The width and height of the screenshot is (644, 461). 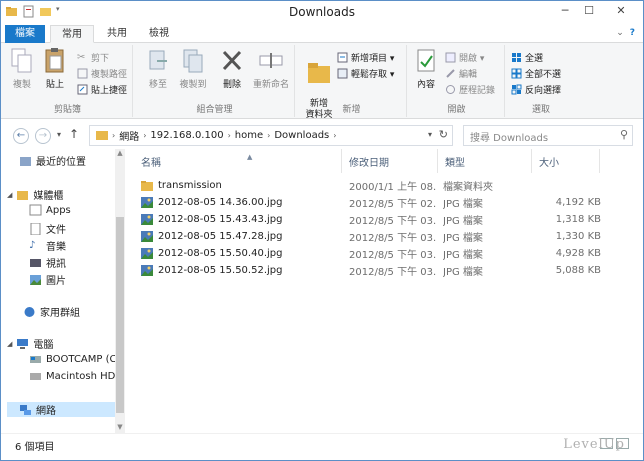 What do you see at coordinates (301, 135) in the screenshot?
I see `breadcrumb-downloads: Downloads` at bounding box center [301, 135].